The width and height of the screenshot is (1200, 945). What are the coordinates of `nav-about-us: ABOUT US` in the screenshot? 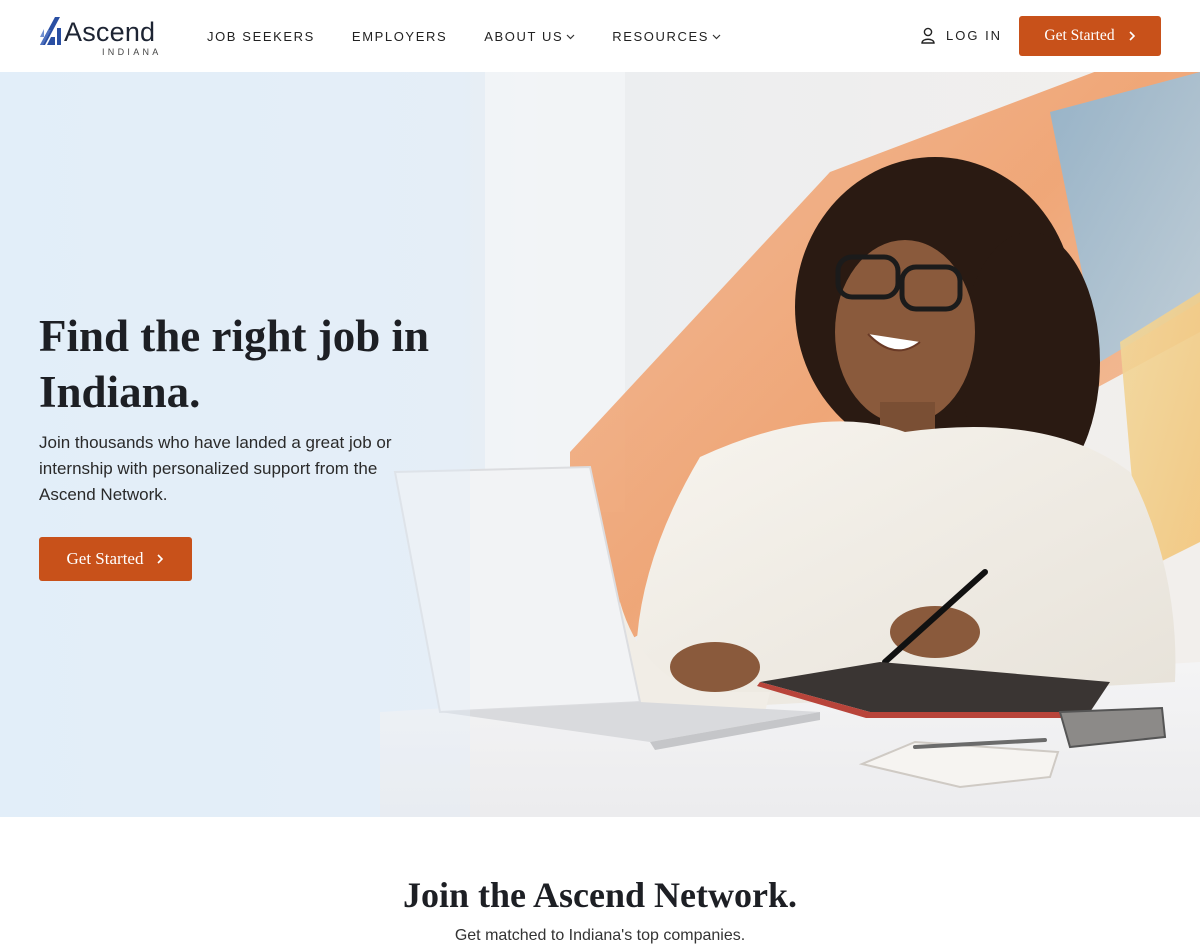 It's located at (529, 37).